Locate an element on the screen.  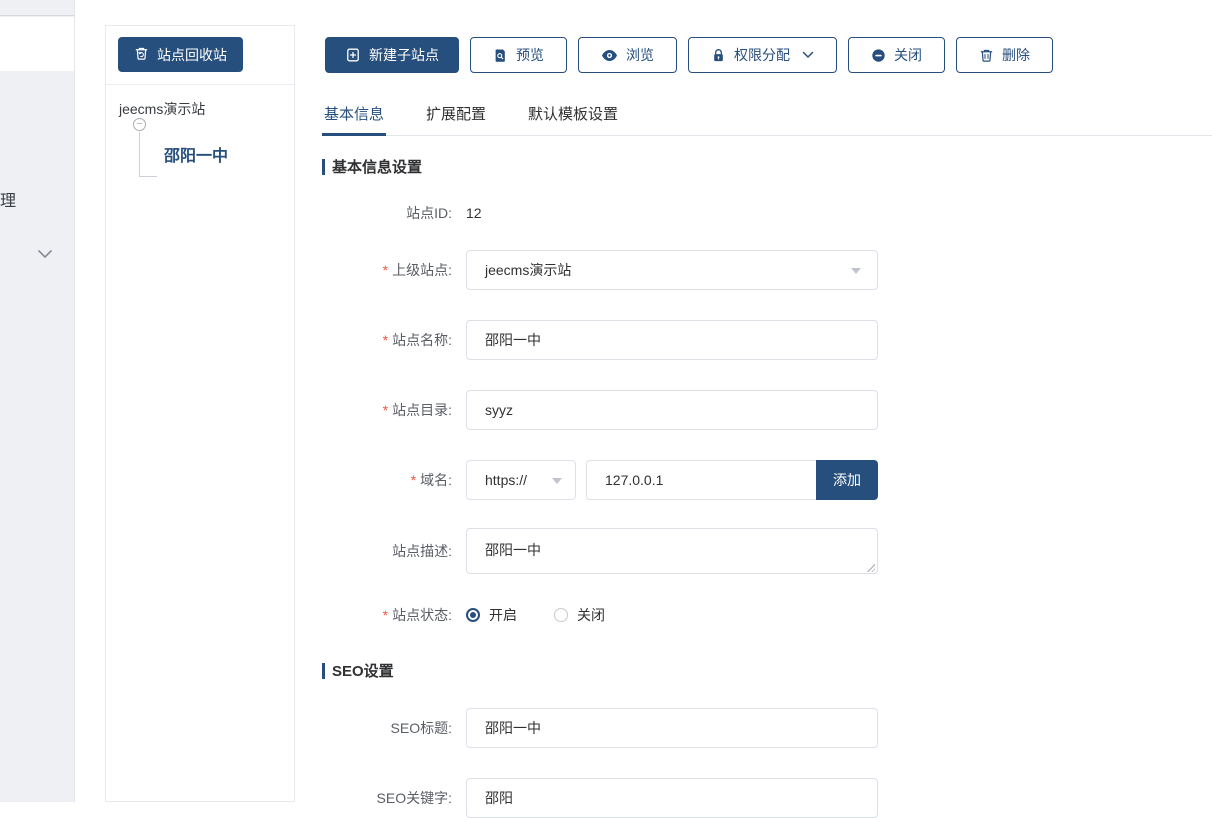
preview-doc-icon is located at coordinates (500, 55).